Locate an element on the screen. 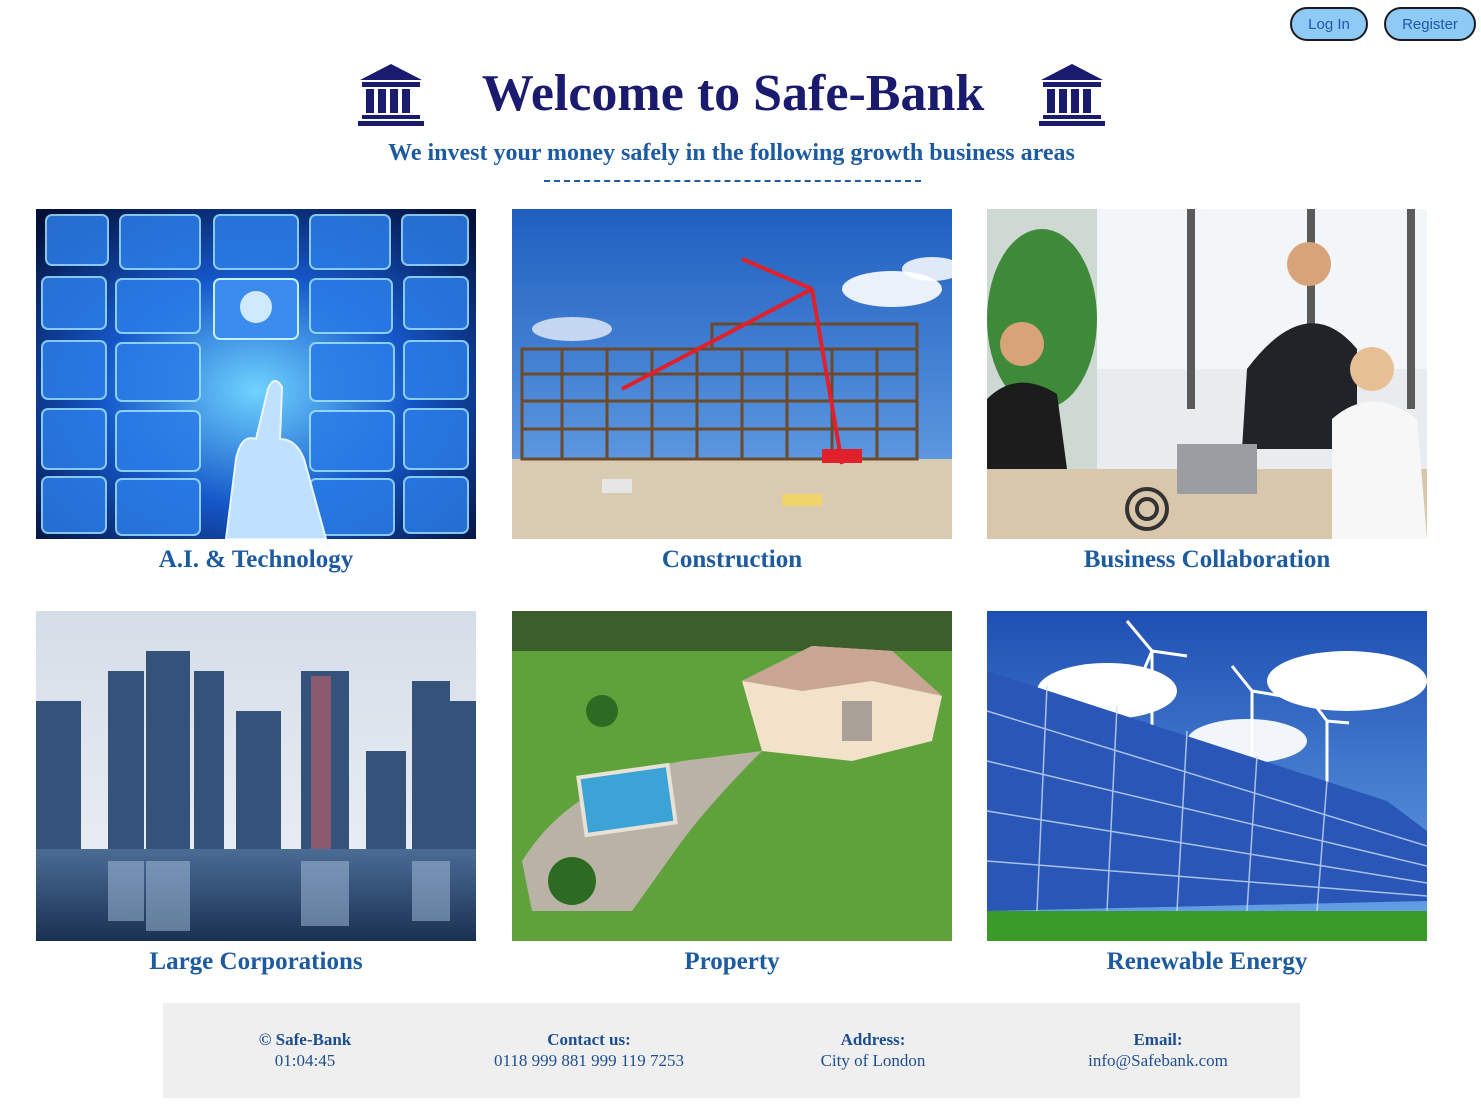  email-link: info@Safebank.com is located at coordinates (1158, 1060).